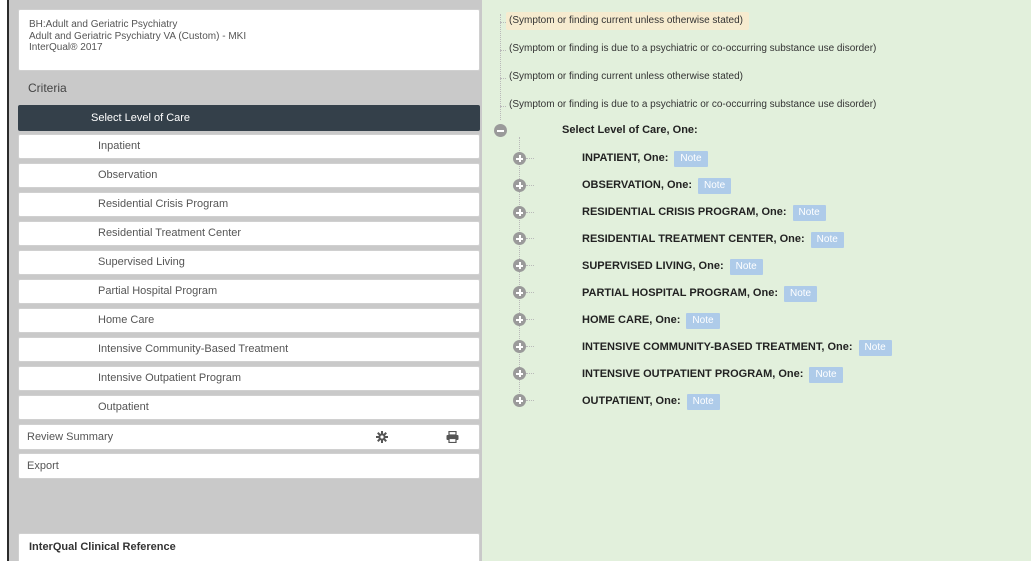 Image resolution: width=1031 pixels, height=561 pixels. I want to click on level-item-partial-hospital: Partial Hospital Program, so click(249, 291).